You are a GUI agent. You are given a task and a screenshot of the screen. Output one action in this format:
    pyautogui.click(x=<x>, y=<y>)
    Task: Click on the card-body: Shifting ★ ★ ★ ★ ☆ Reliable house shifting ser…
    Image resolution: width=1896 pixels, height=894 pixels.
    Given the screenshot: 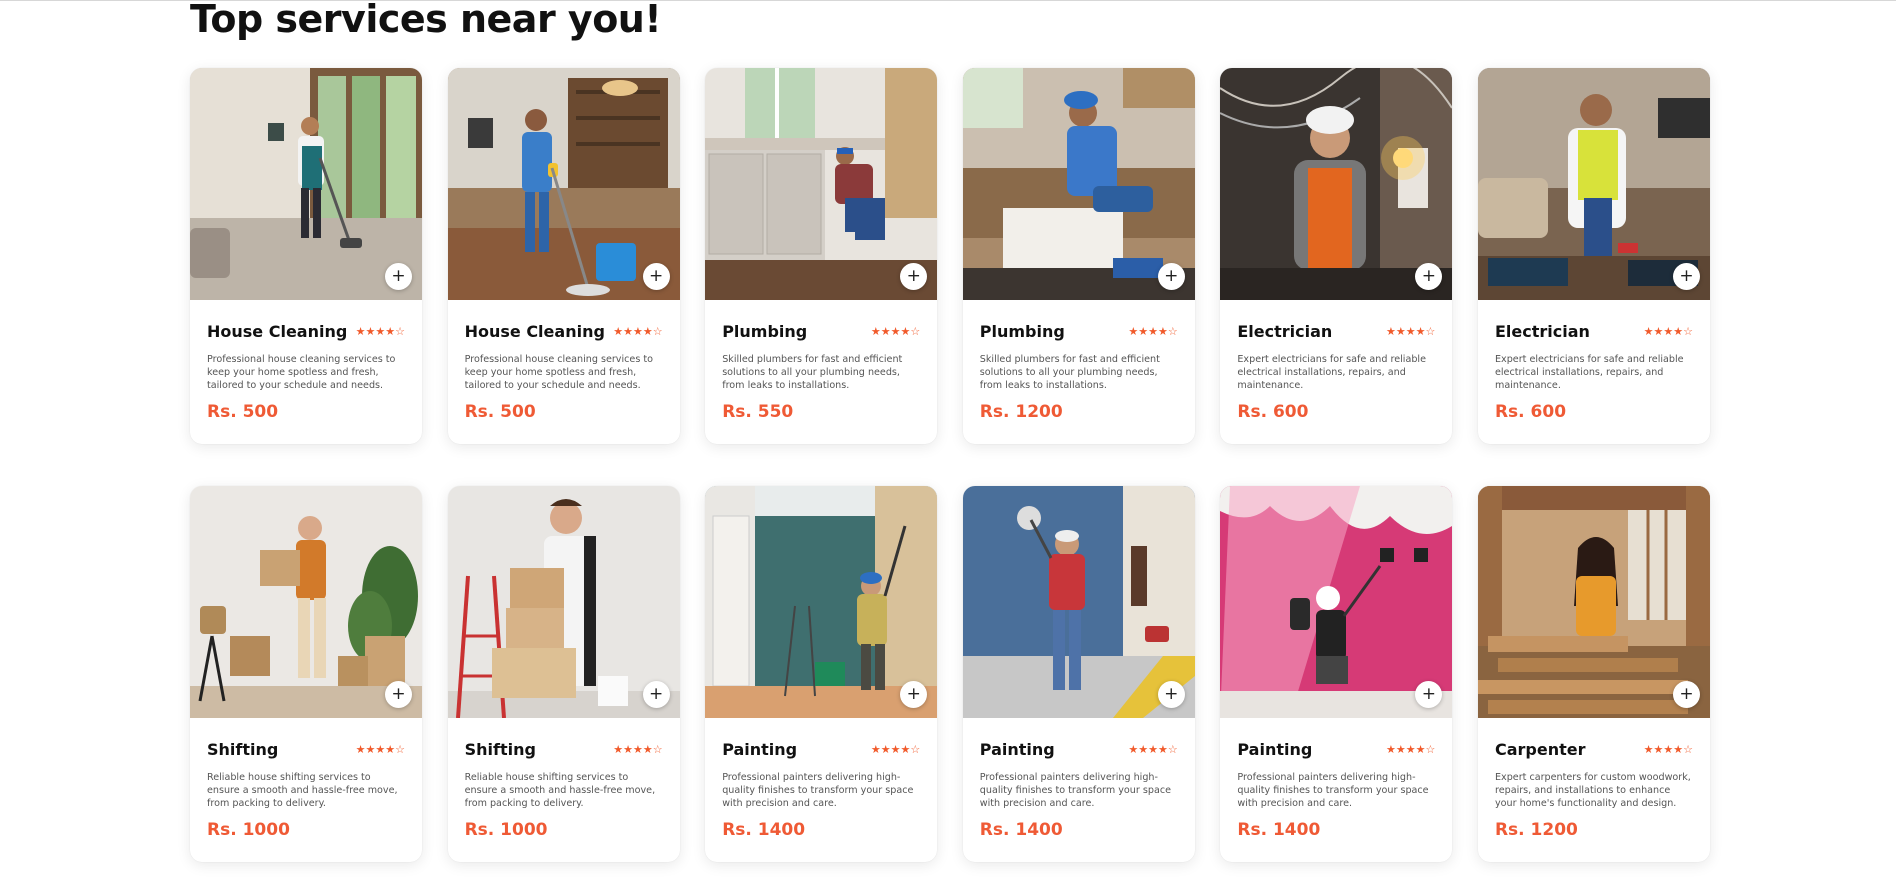 What is the action you would take?
    pyautogui.click(x=564, y=779)
    